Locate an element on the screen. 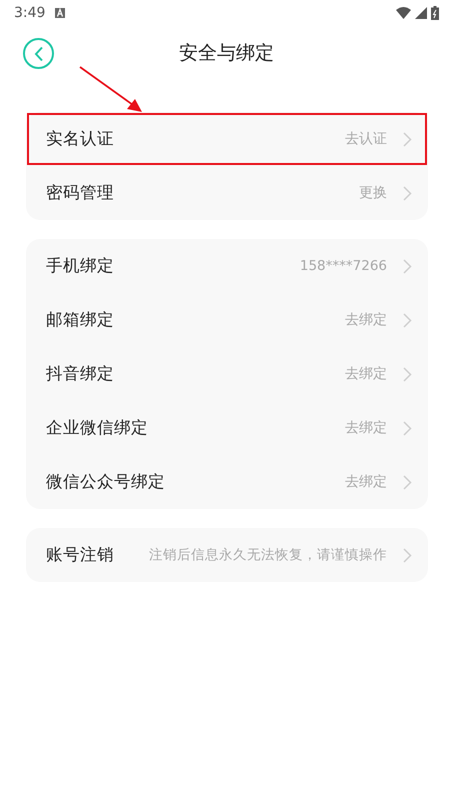 The image size is (453, 805). row-label: 抖音绑定 is located at coordinates (80, 374).